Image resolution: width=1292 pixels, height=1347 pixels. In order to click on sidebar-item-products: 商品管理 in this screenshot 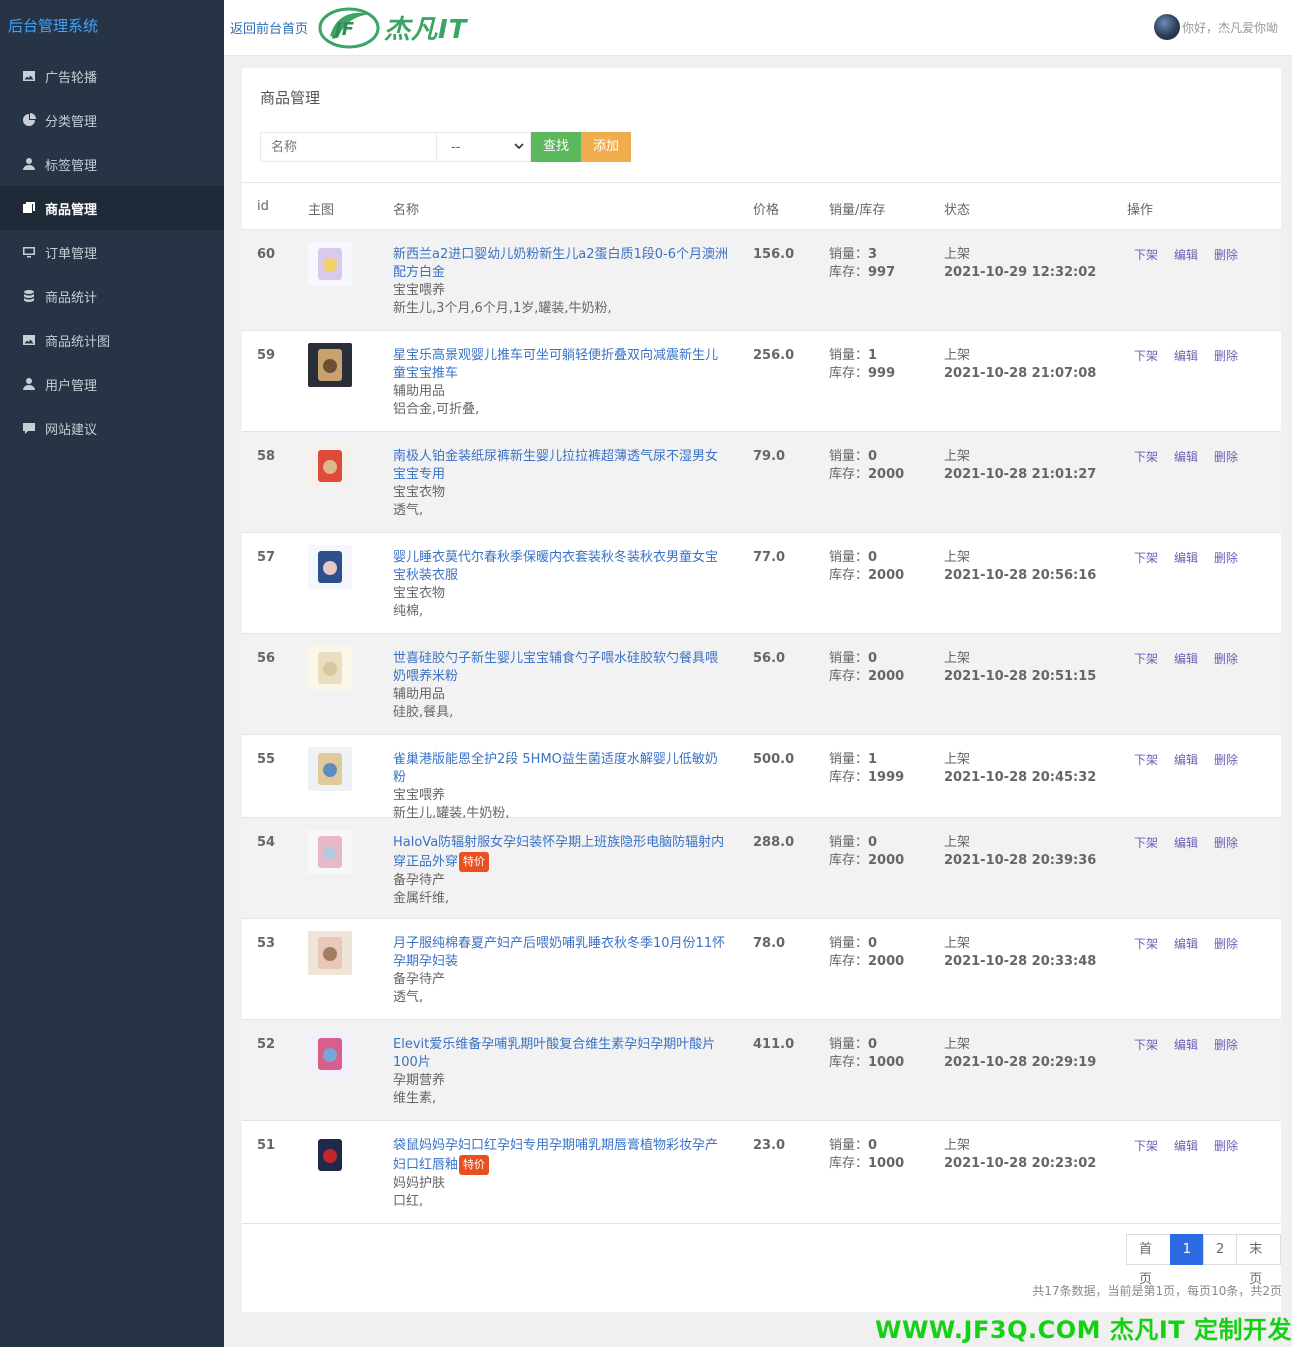, I will do `click(112, 208)`.